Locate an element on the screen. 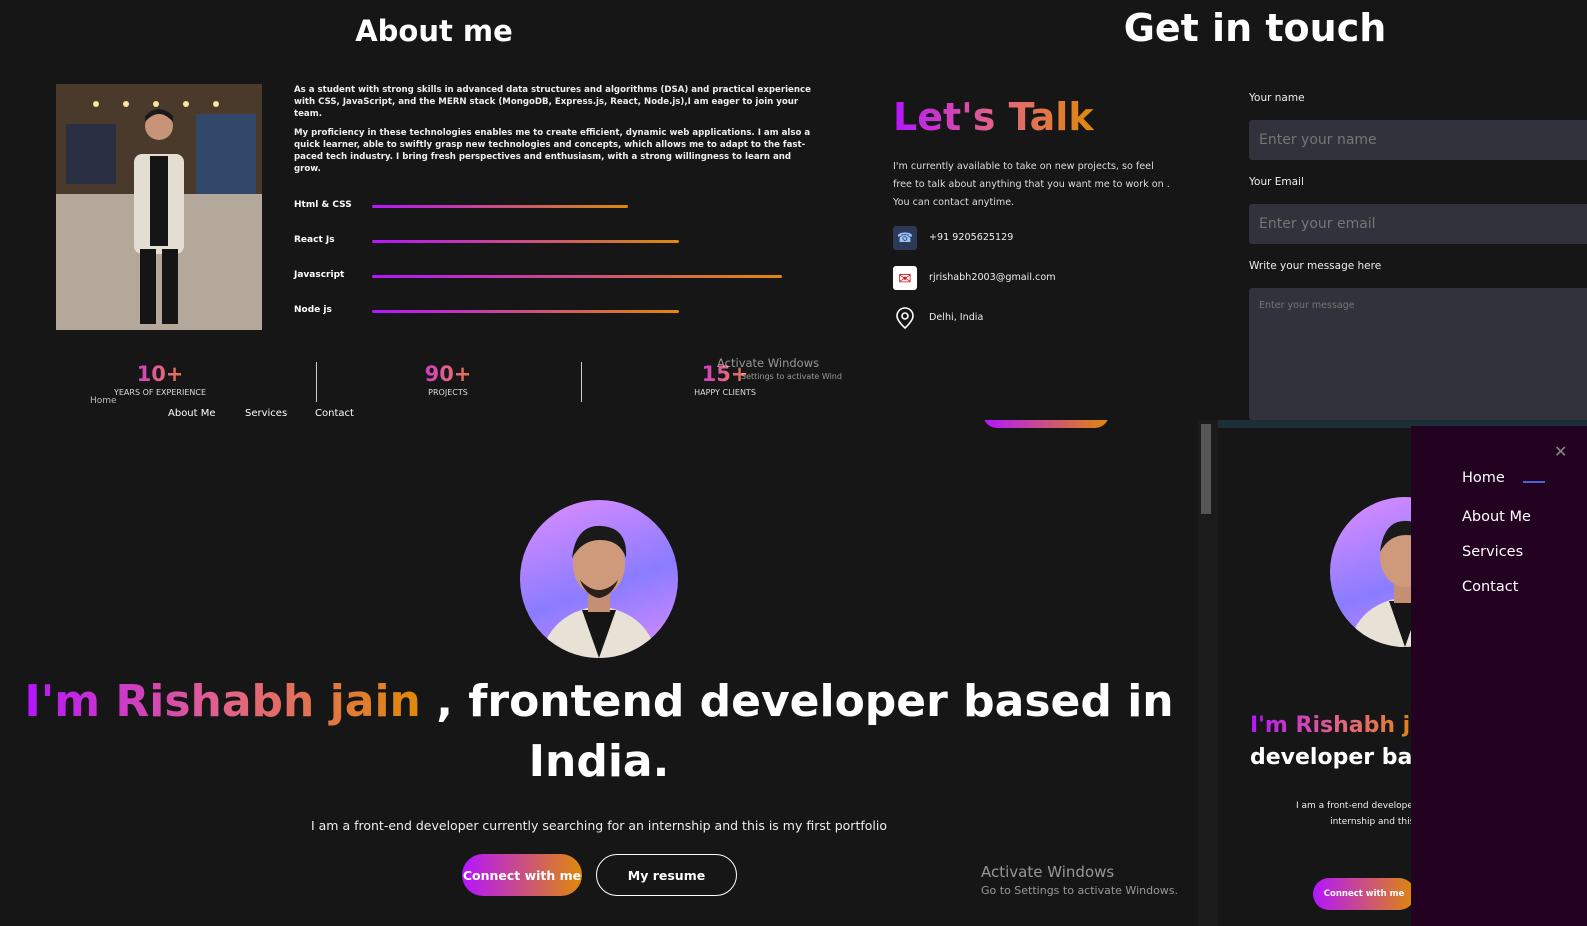 Image resolution: width=1587 pixels, height=926 pixels. name-label: Your name is located at coordinates (1277, 98).